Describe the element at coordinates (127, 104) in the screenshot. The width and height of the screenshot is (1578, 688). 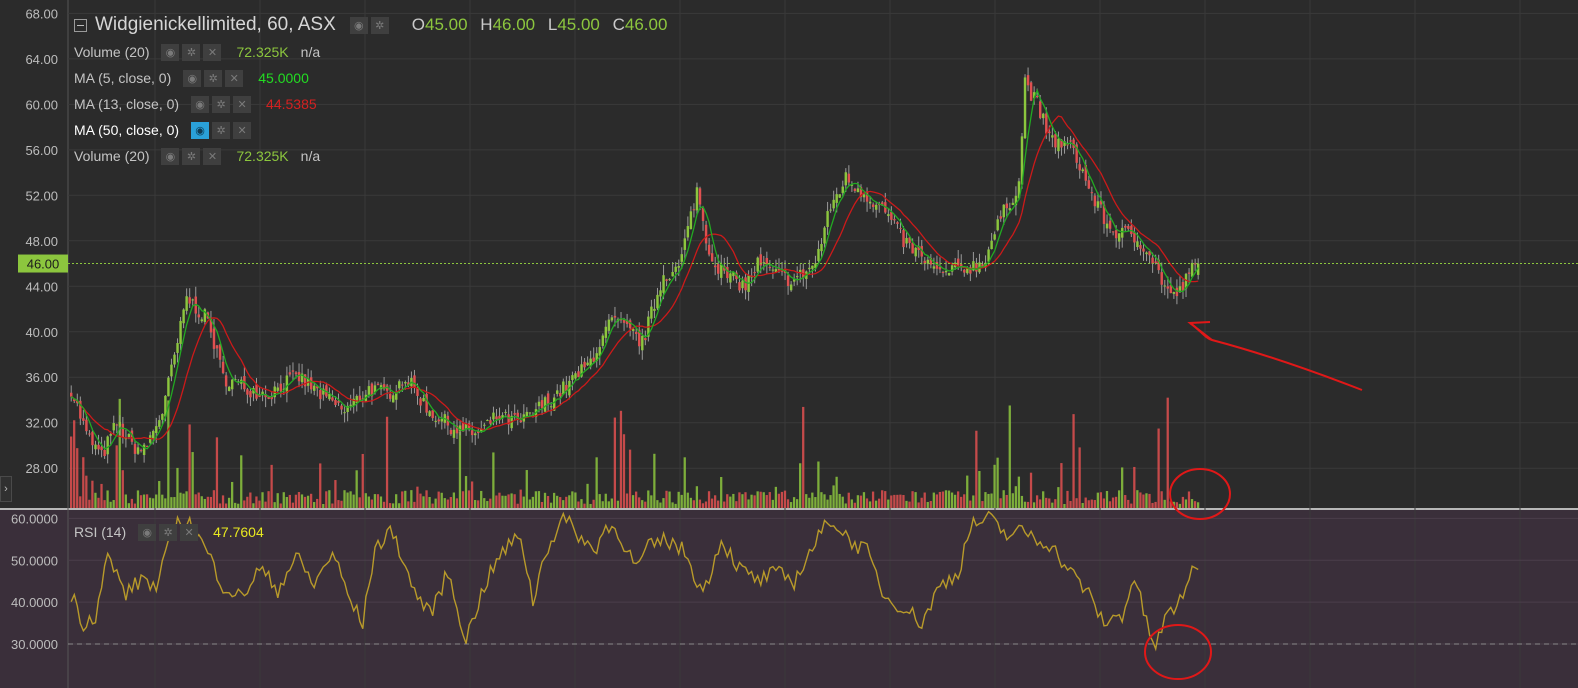
I see `indicator-name: MA (13, close, 0)` at that location.